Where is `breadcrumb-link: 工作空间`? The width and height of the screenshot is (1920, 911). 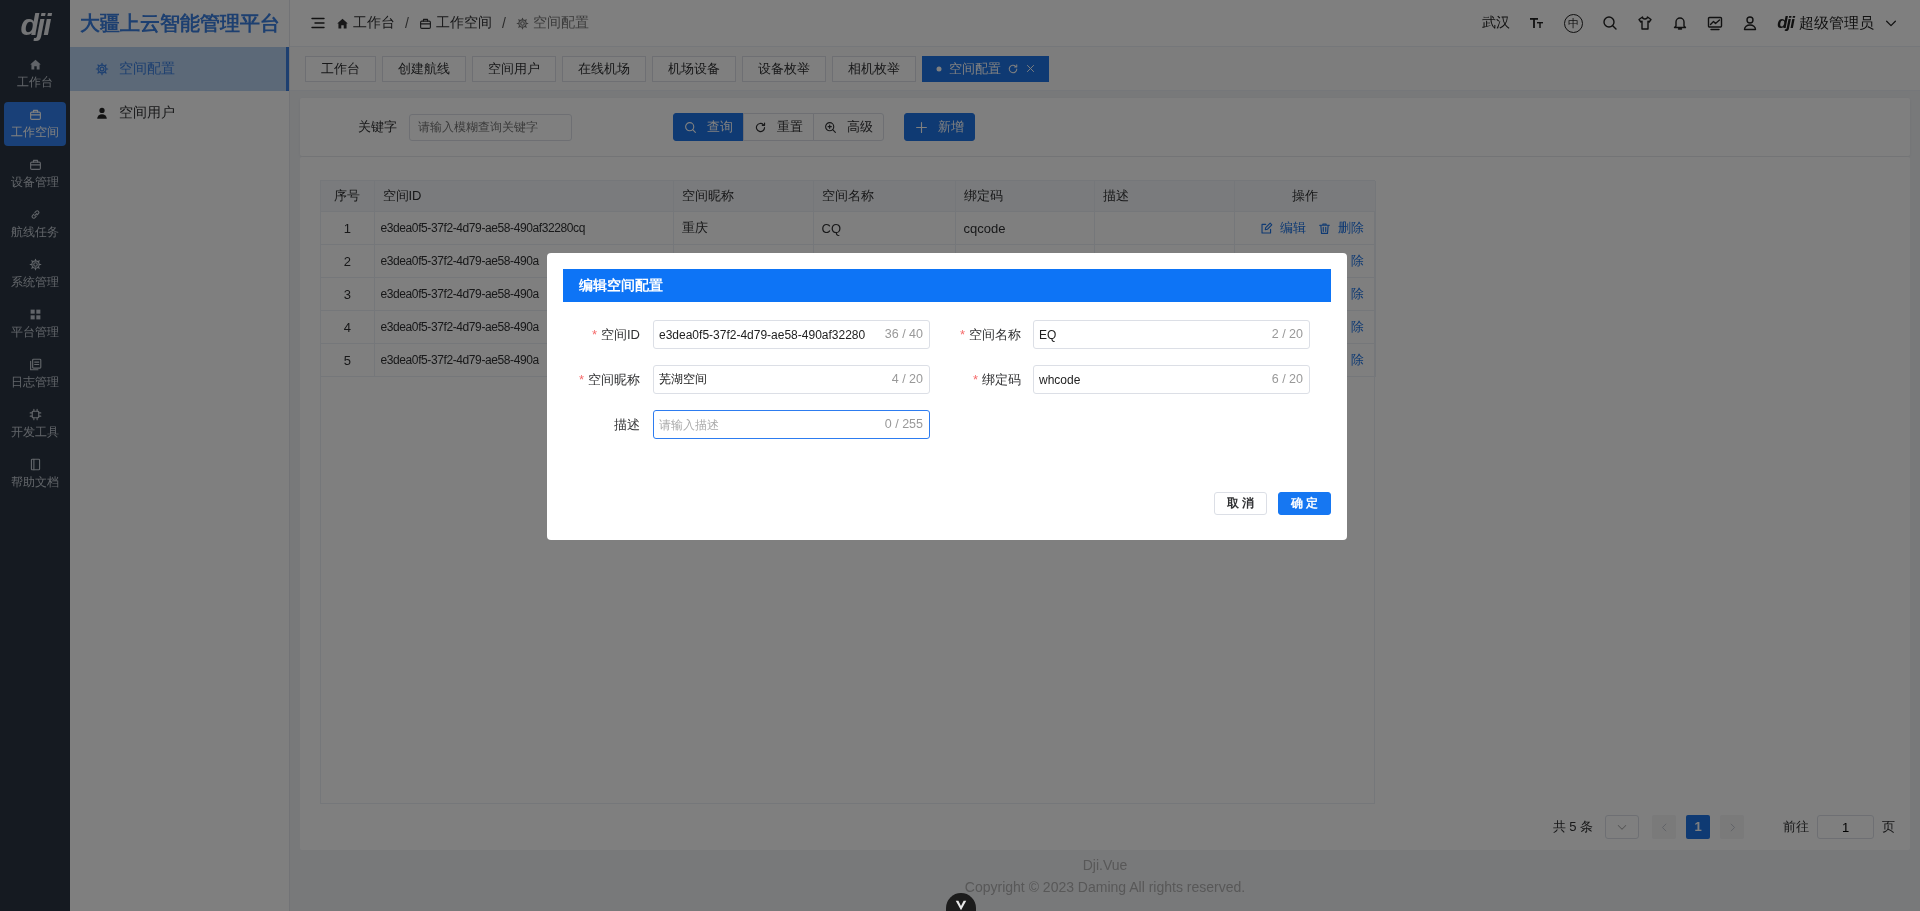
breadcrumb-link: 工作空间 is located at coordinates (455, 23).